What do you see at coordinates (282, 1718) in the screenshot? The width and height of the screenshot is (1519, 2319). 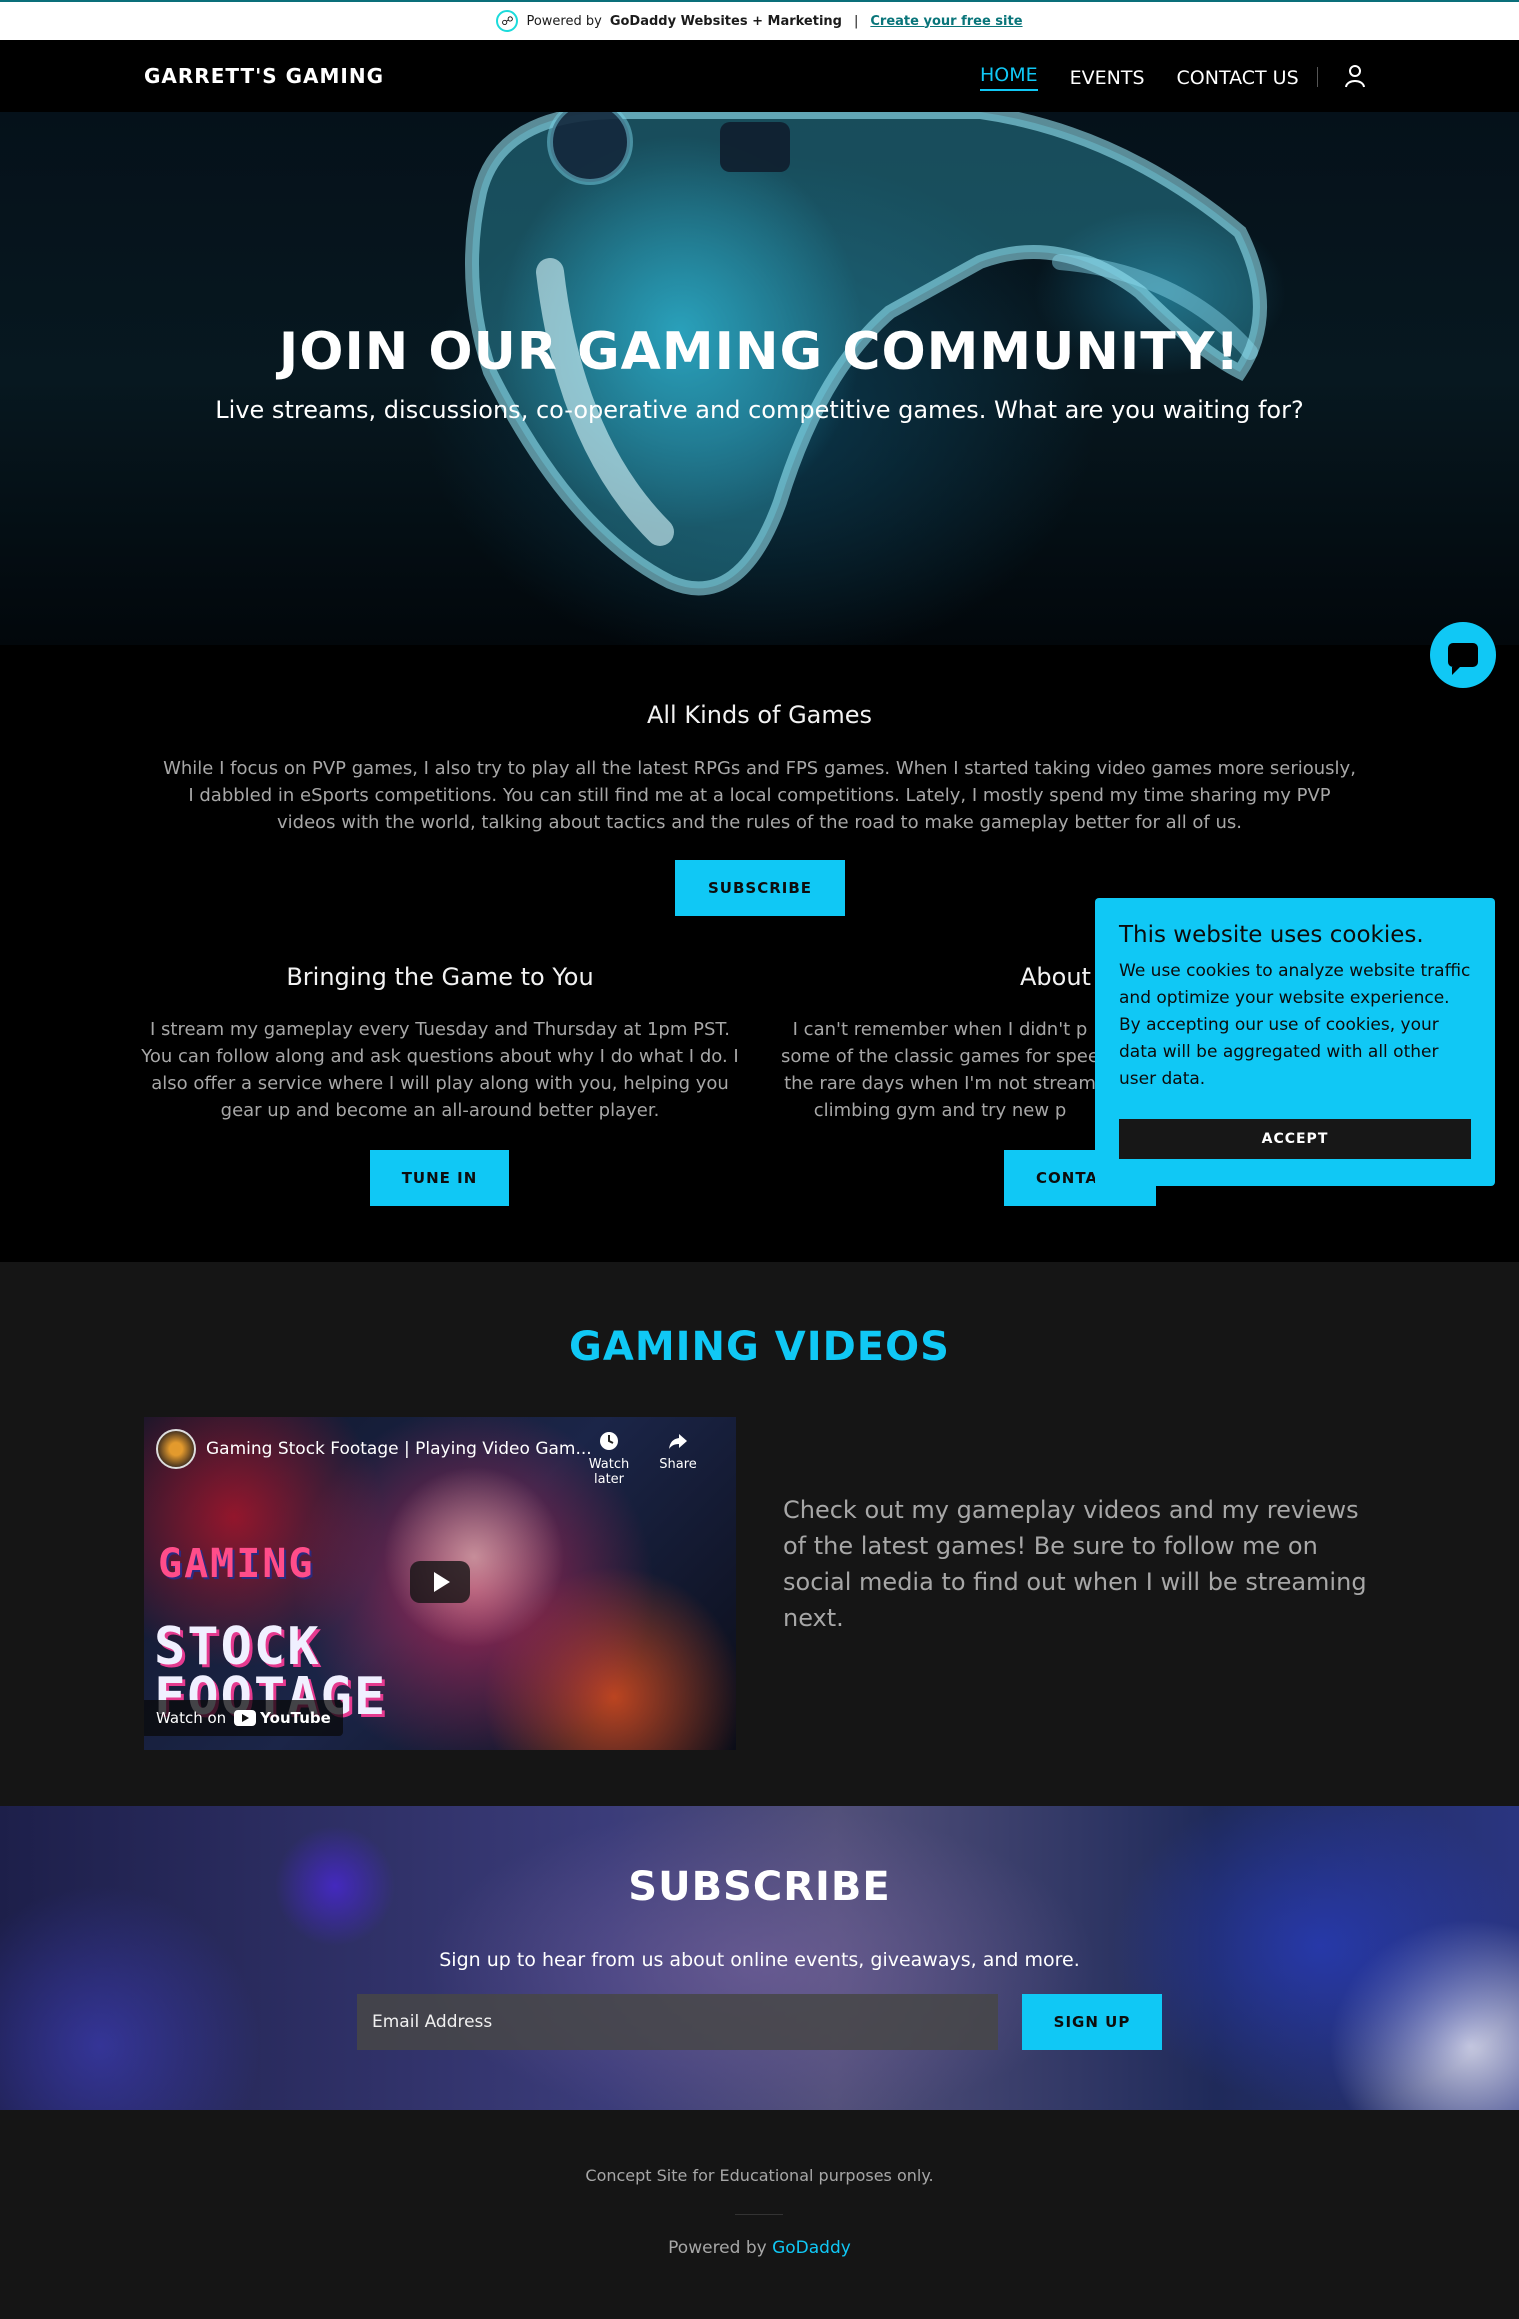 I see `youtube-logo-icon: YouTube` at bounding box center [282, 1718].